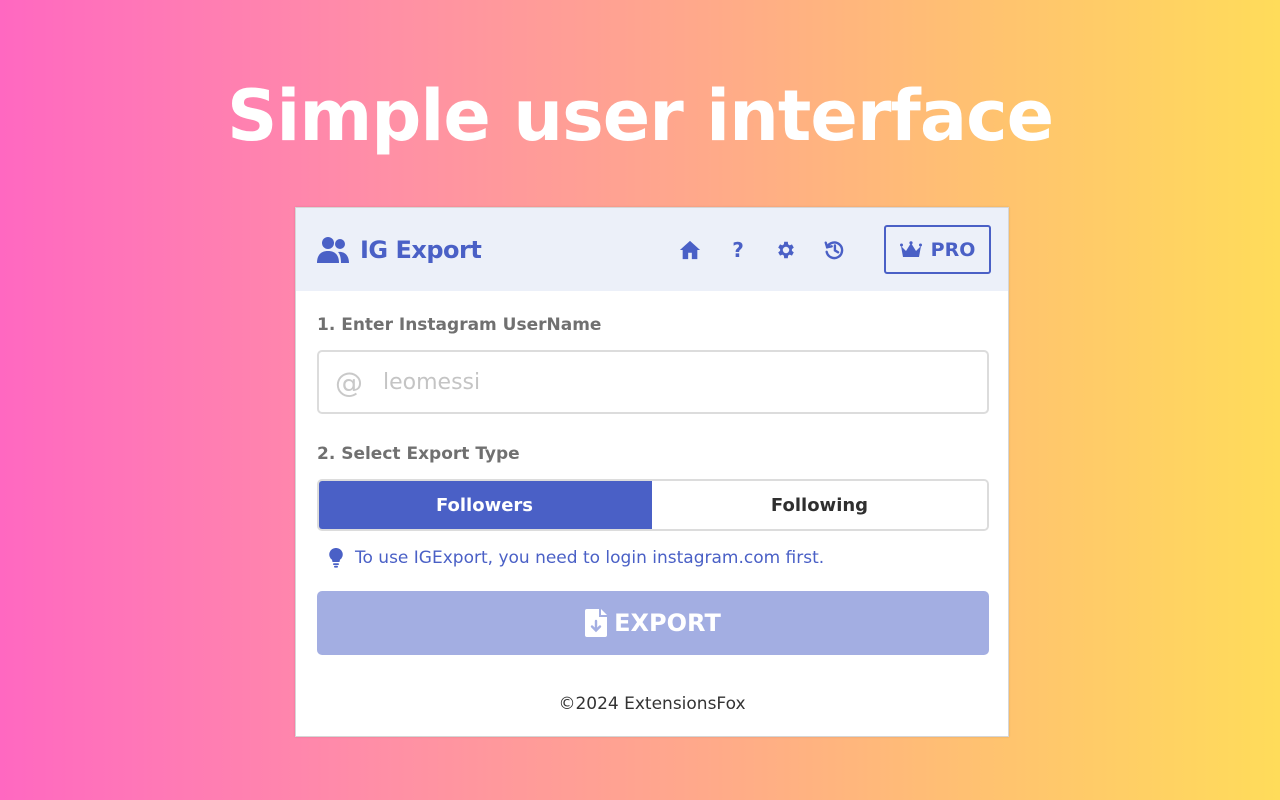  What do you see at coordinates (762, 250) in the screenshot?
I see `header-nav: ?` at bounding box center [762, 250].